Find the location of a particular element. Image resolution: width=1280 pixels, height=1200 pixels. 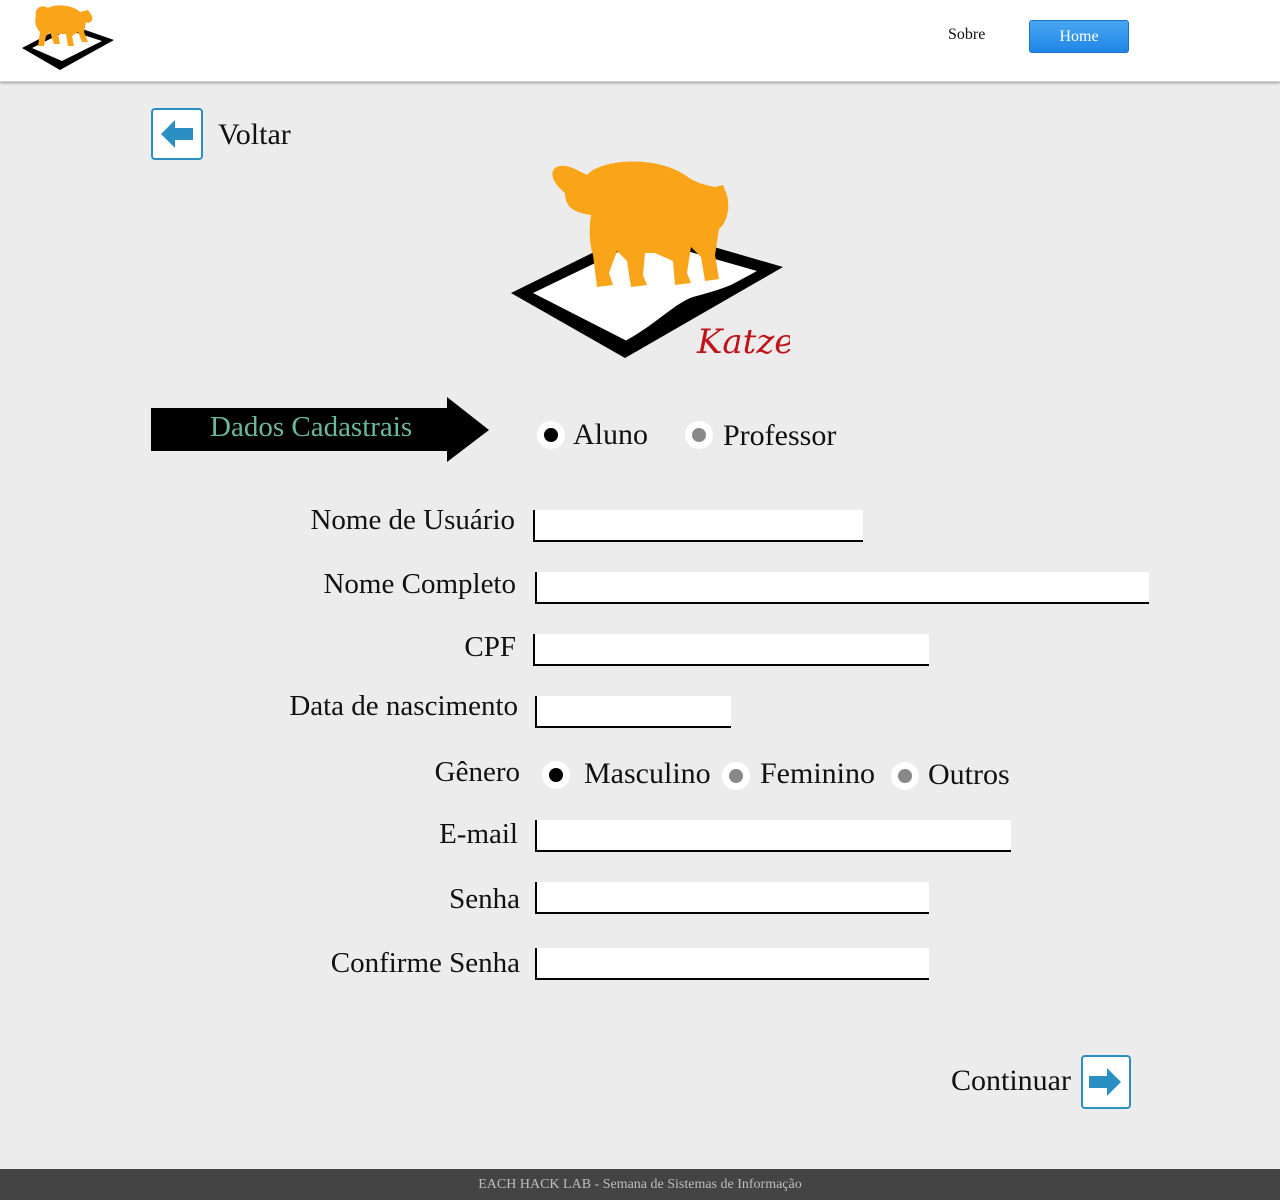

radio-feminino is located at coordinates (736, 776).